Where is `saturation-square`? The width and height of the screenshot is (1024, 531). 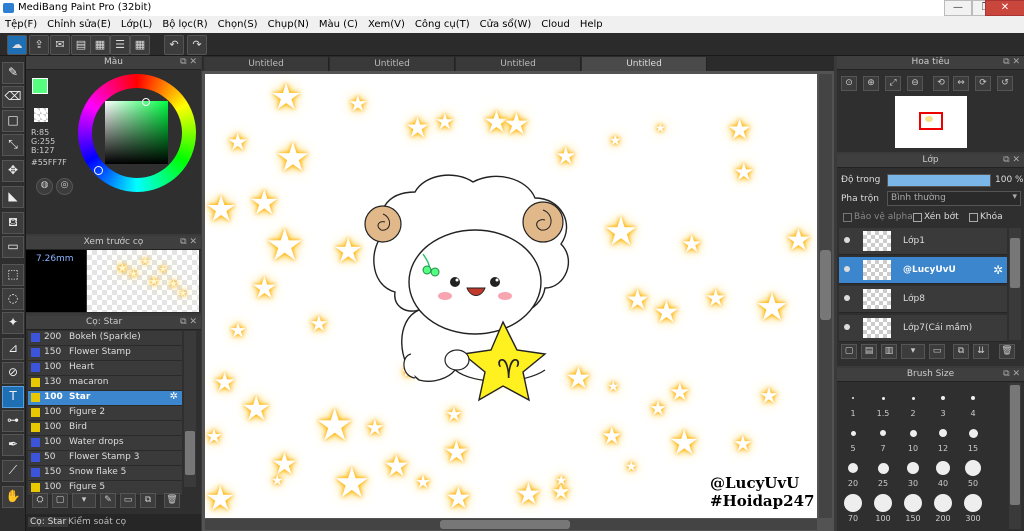 saturation-square is located at coordinates (136, 132).